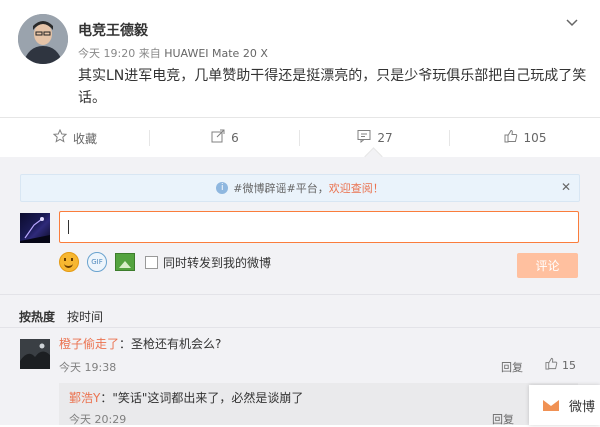 Image resolution: width=600 pixels, height=427 pixels. Describe the element at coordinates (35, 354) in the screenshot. I see `commenter-avatar` at that location.